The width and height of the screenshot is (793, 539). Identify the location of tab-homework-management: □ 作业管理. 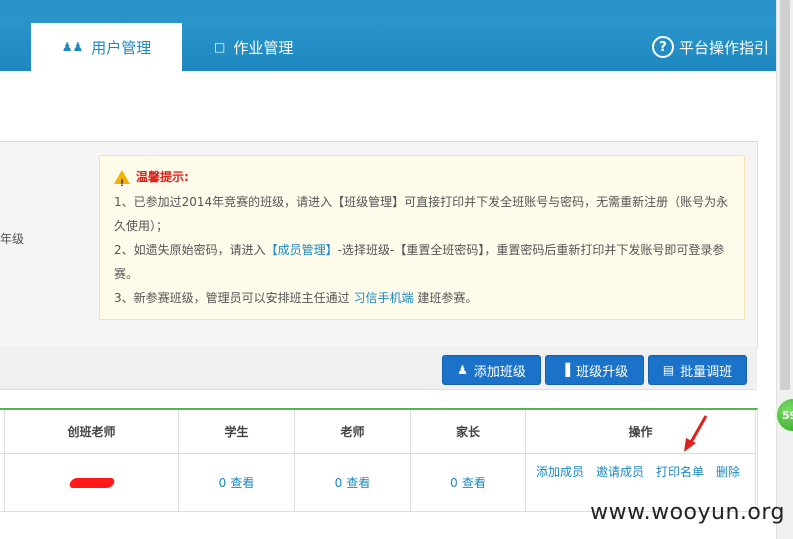
(253, 47).